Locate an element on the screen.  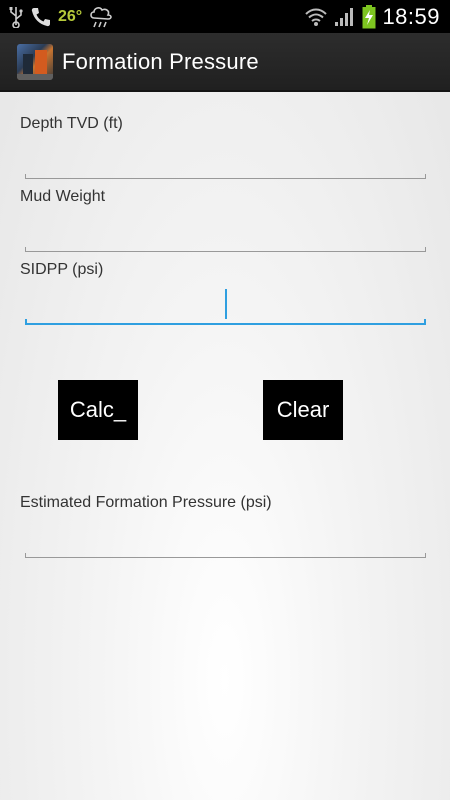
status-bar: 26° 18:59 is located at coordinates (225, 16).